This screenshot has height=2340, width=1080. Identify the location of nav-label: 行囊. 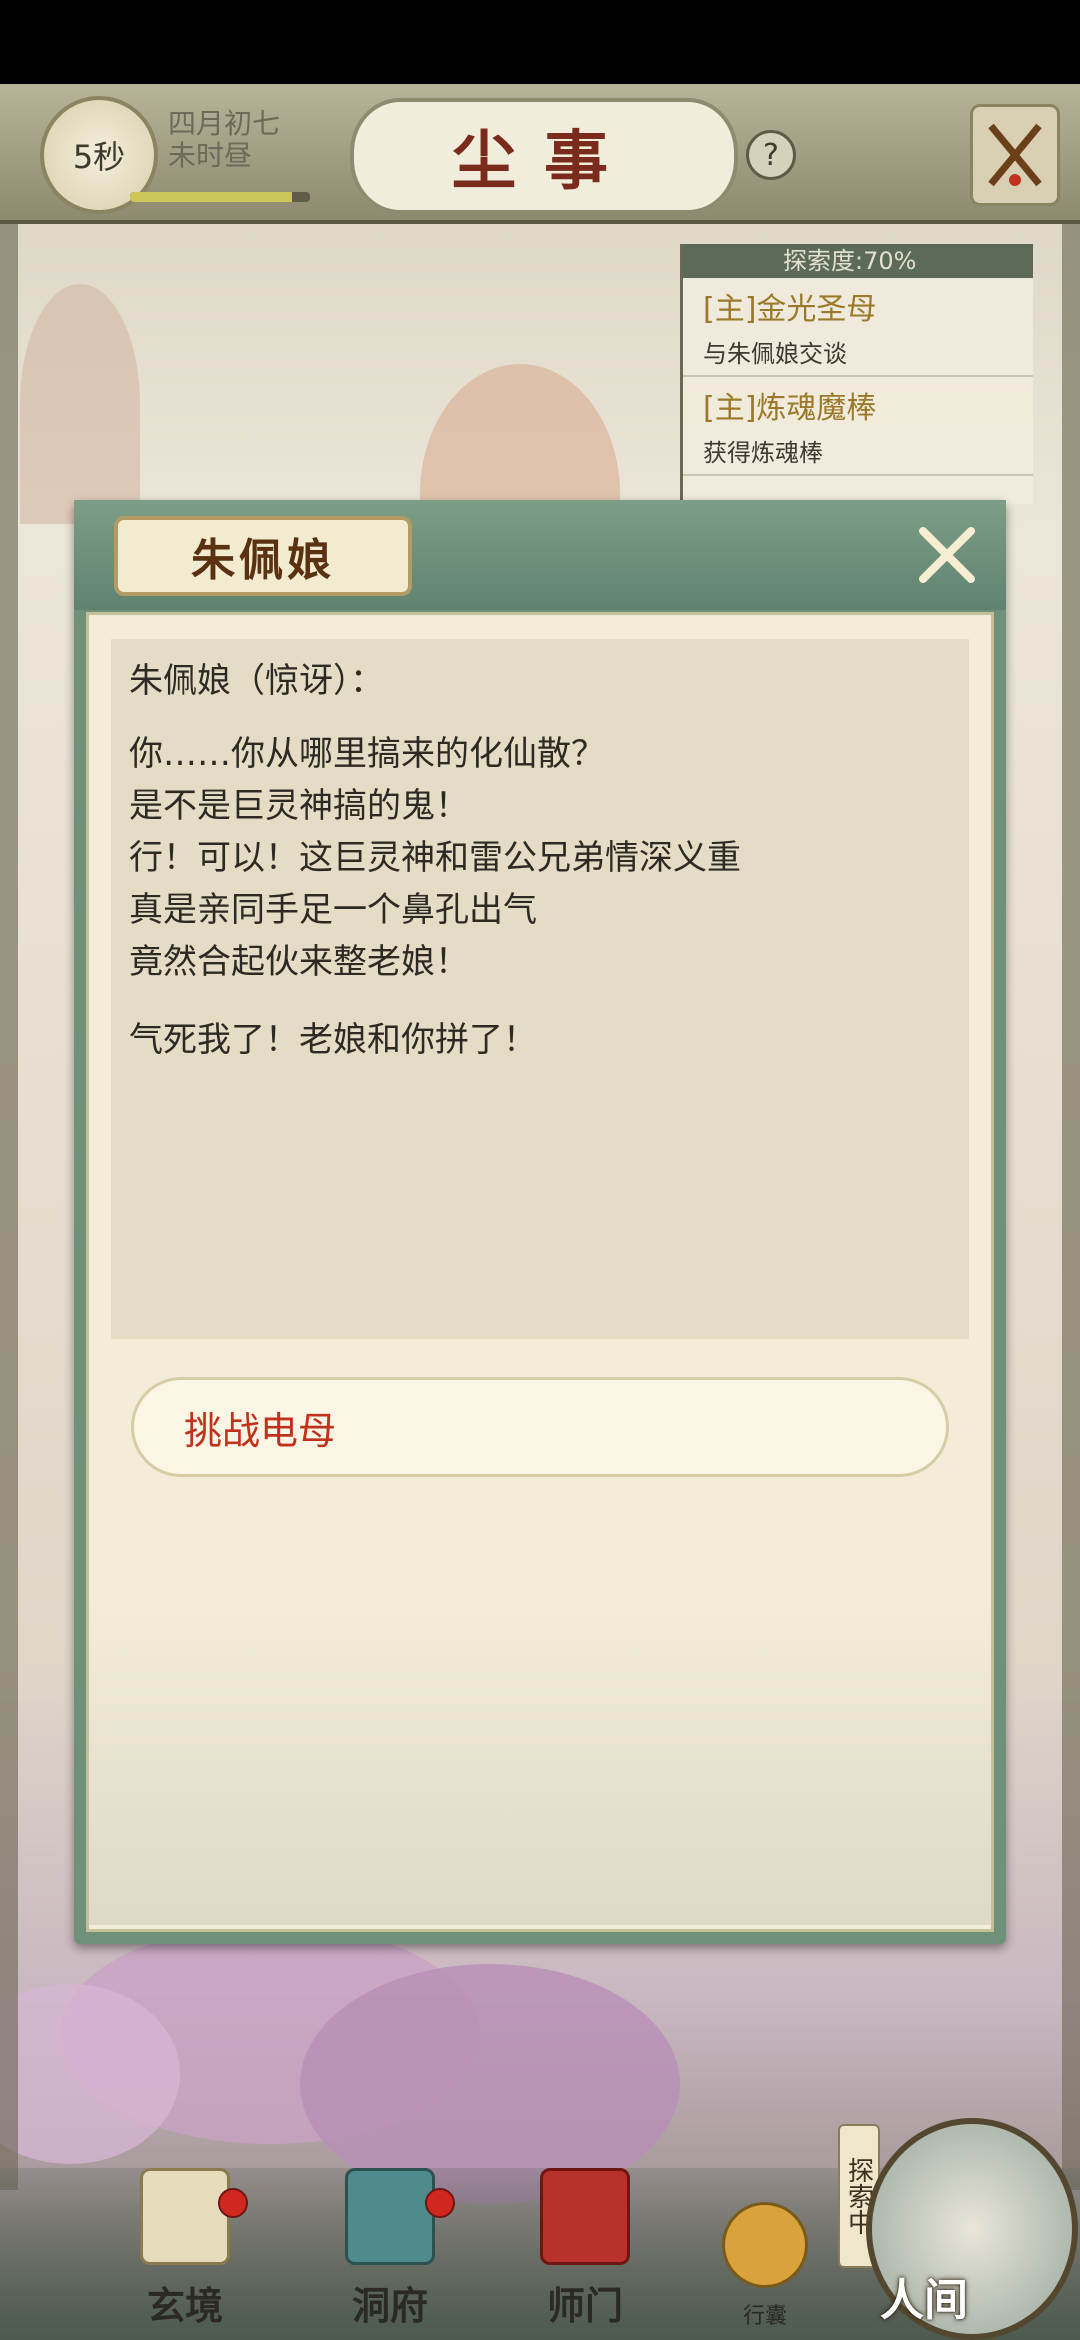
(764, 2316).